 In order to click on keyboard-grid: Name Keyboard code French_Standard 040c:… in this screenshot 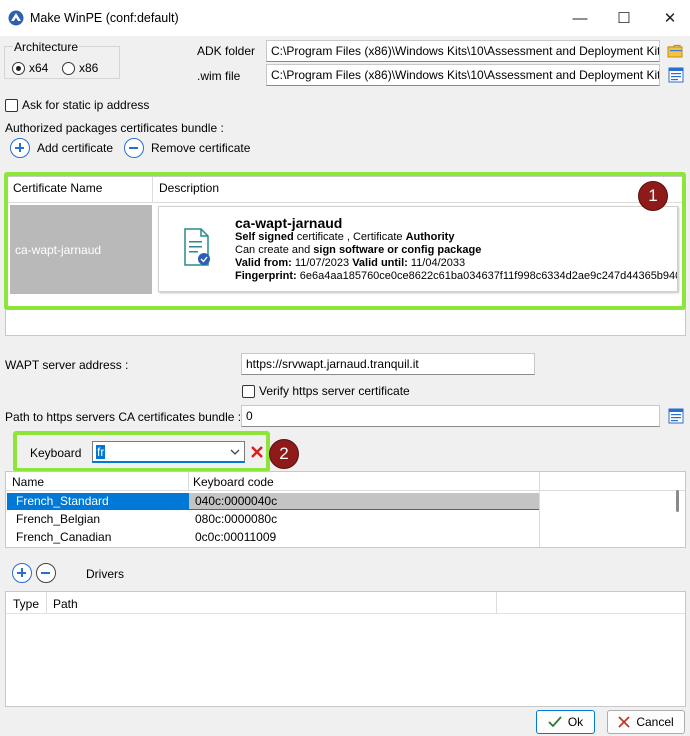, I will do `click(345, 509)`.